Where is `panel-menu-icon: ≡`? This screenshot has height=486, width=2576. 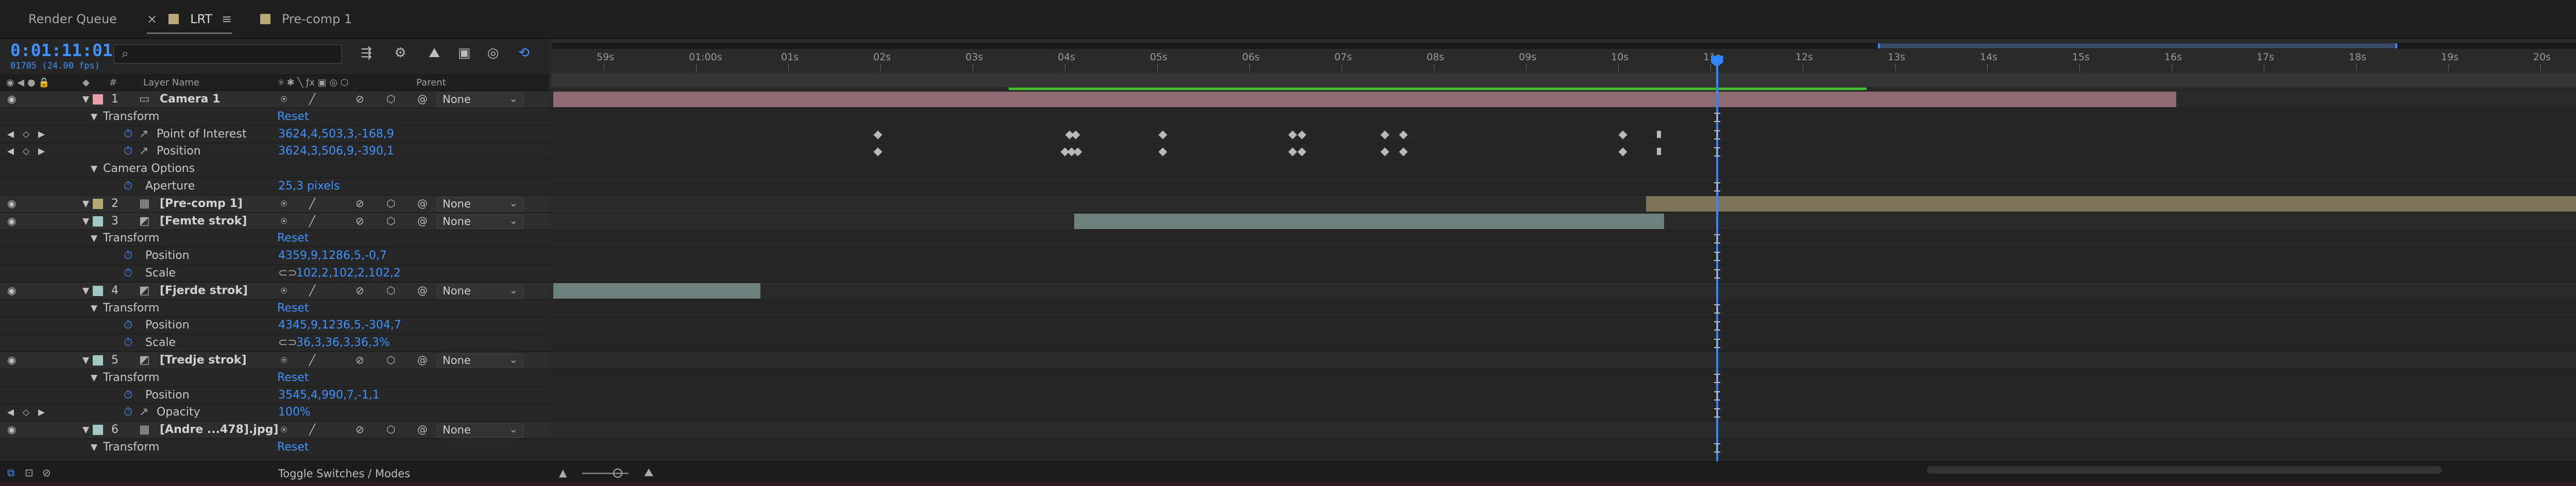 panel-menu-icon: ≡ is located at coordinates (227, 19).